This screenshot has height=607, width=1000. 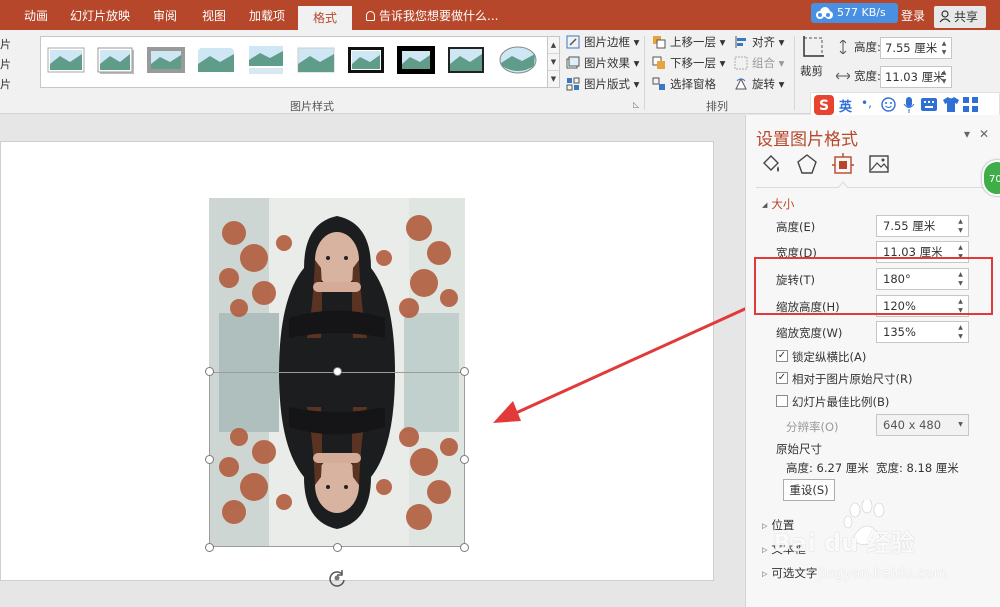 What do you see at coordinates (913, 16) in the screenshot?
I see `login-link: 登录` at bounding box center [913, 16].